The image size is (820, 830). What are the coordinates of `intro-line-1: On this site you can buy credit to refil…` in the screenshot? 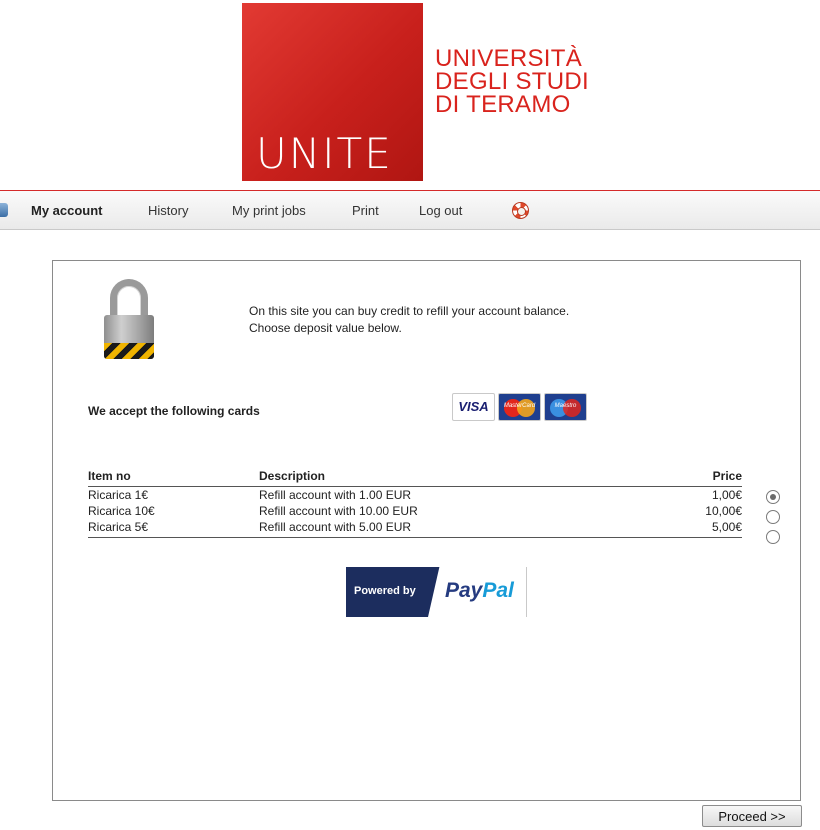 It's located at (409, 311).